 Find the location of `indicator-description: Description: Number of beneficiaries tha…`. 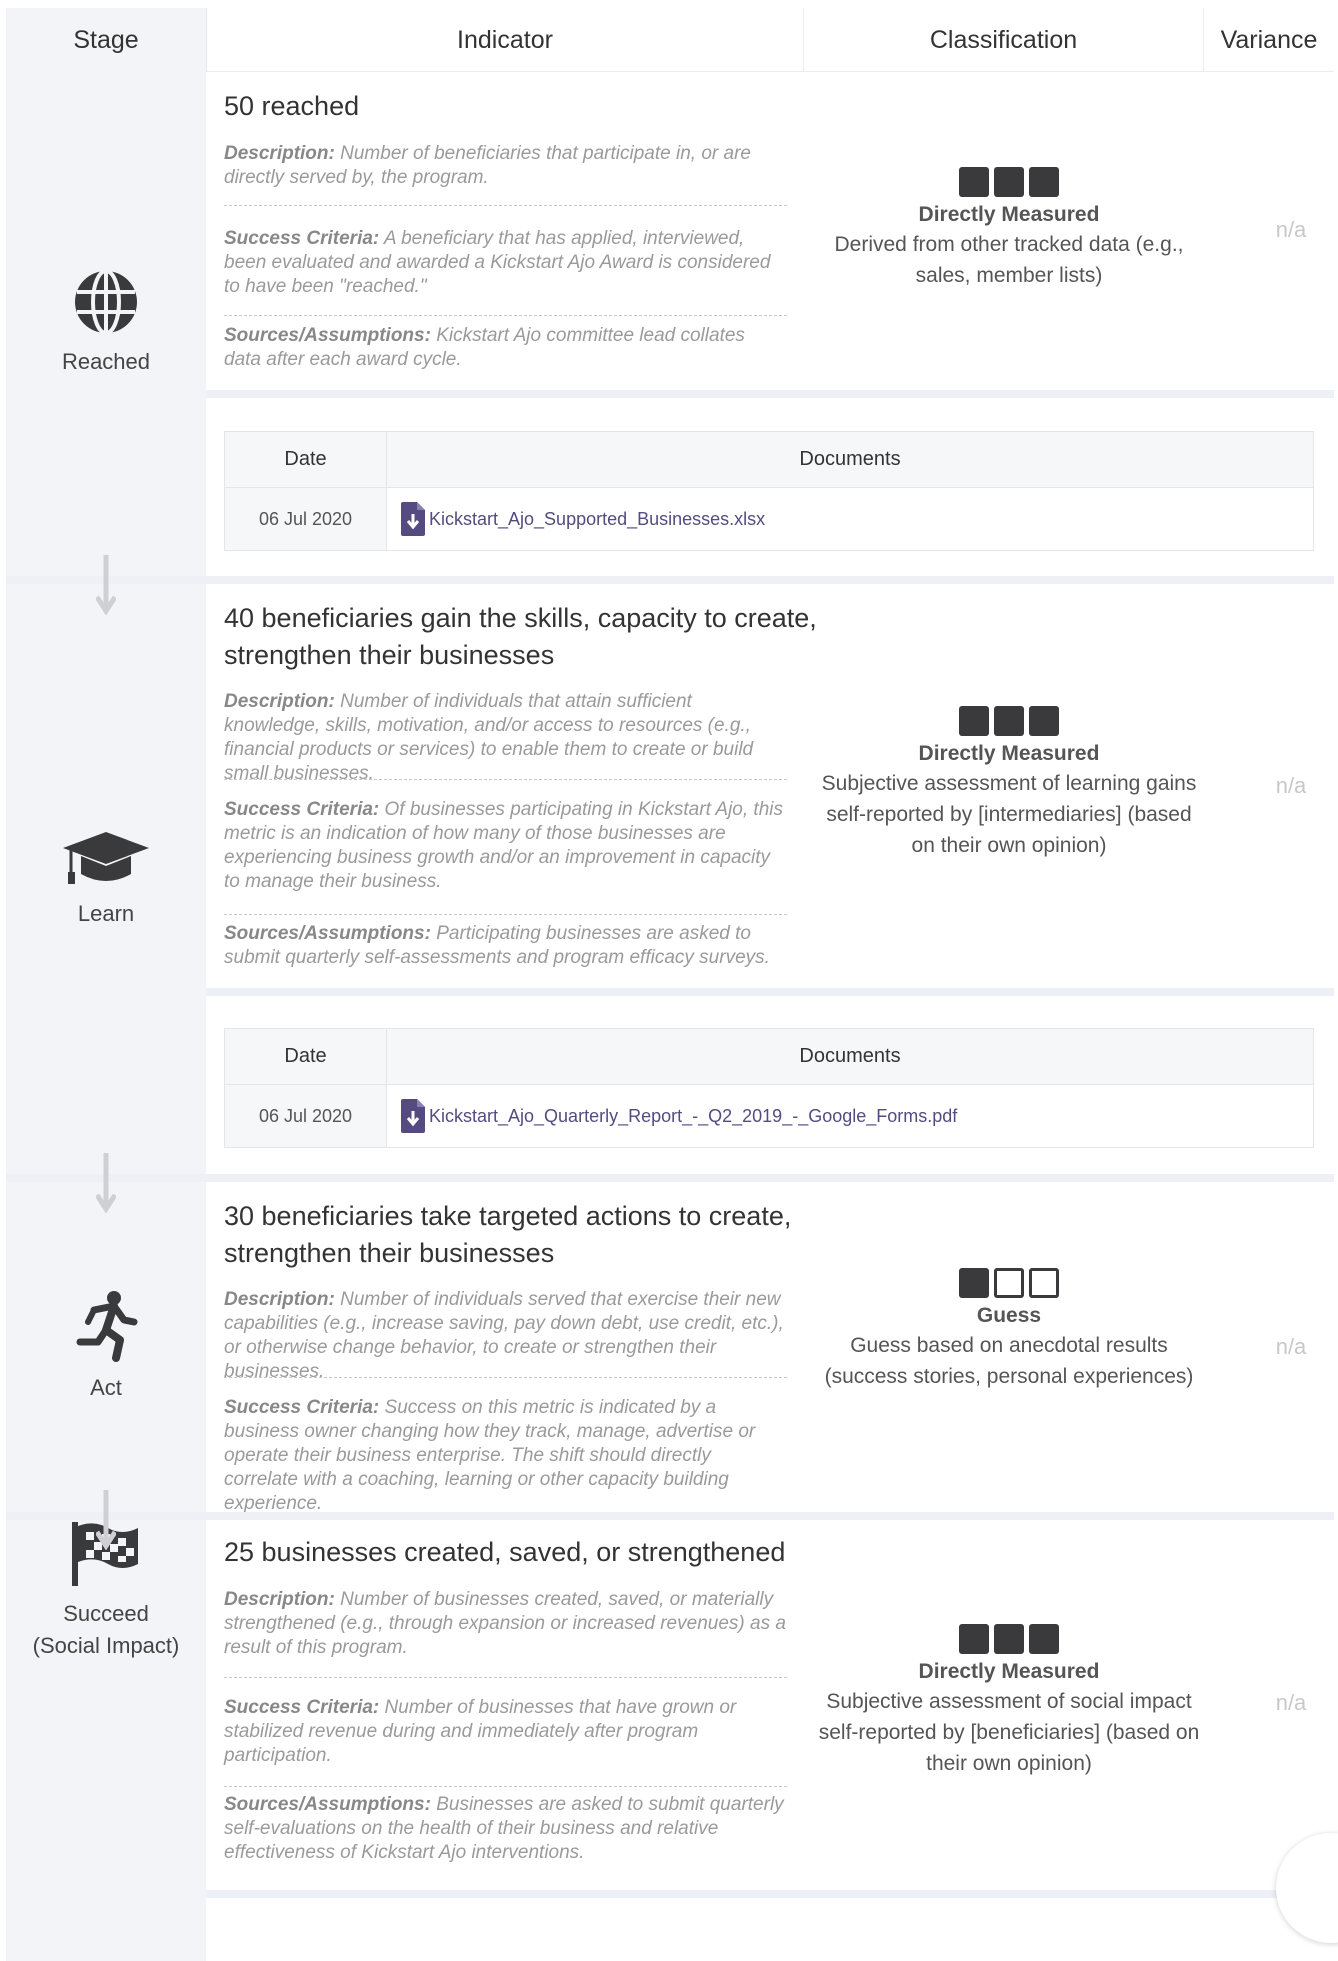

indicator-description: Description: Number of beneficiaries tha… is located at coordinates (487, 165).